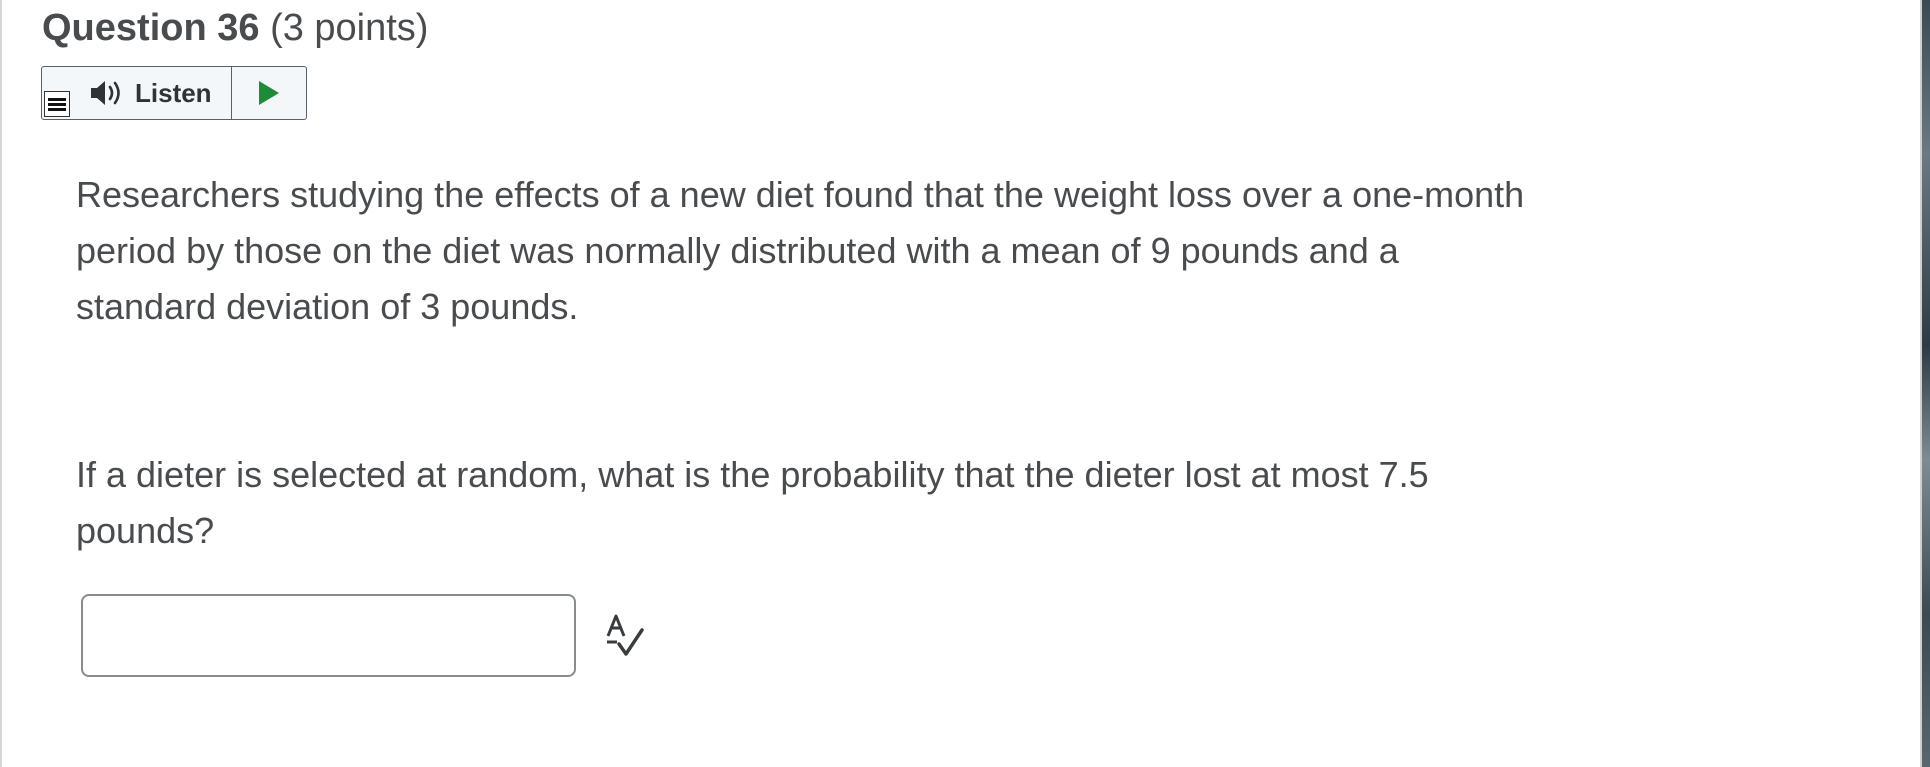  What do you see at coordinates (1, 383) in the screenshot?
I see `left-border` at bounding box center [1, 383].